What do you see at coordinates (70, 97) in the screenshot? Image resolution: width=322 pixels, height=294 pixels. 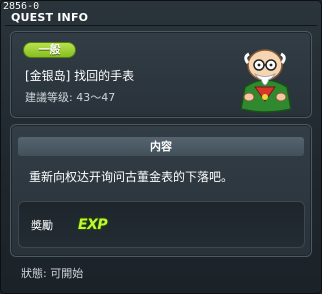 I see `recommended-level: 建議等级: 43～47` at bounding box center [70, 97].